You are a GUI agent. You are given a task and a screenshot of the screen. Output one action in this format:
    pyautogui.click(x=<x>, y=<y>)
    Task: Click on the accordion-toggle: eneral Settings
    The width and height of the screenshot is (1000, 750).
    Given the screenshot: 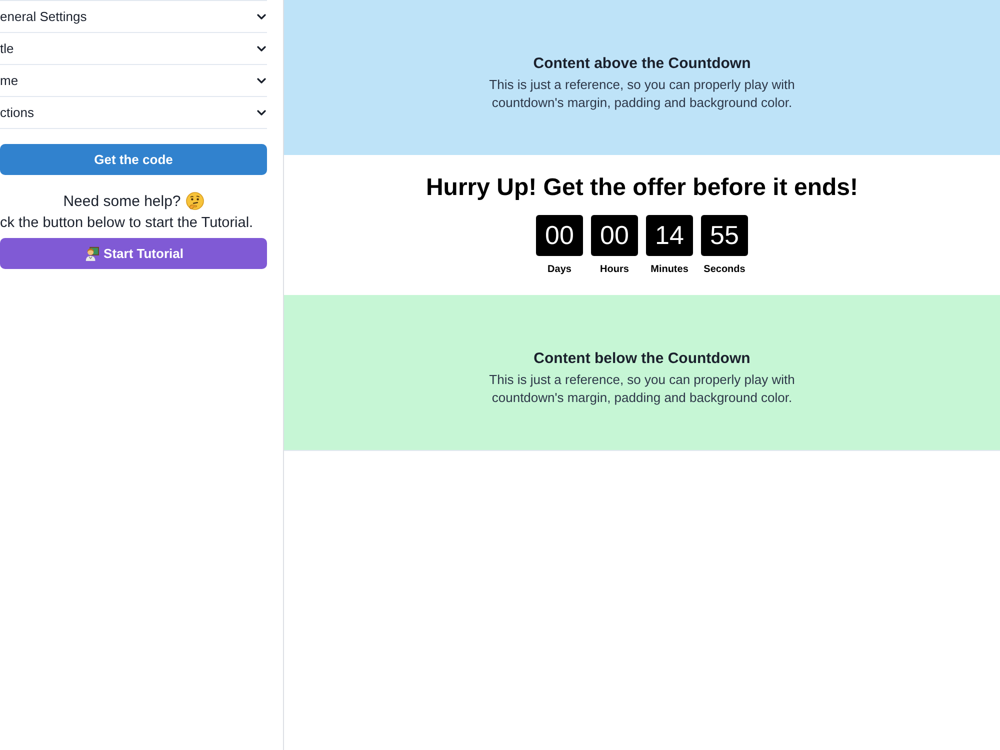 What is the action you would take?
    pyautogui.click(x=133, y=16)
    